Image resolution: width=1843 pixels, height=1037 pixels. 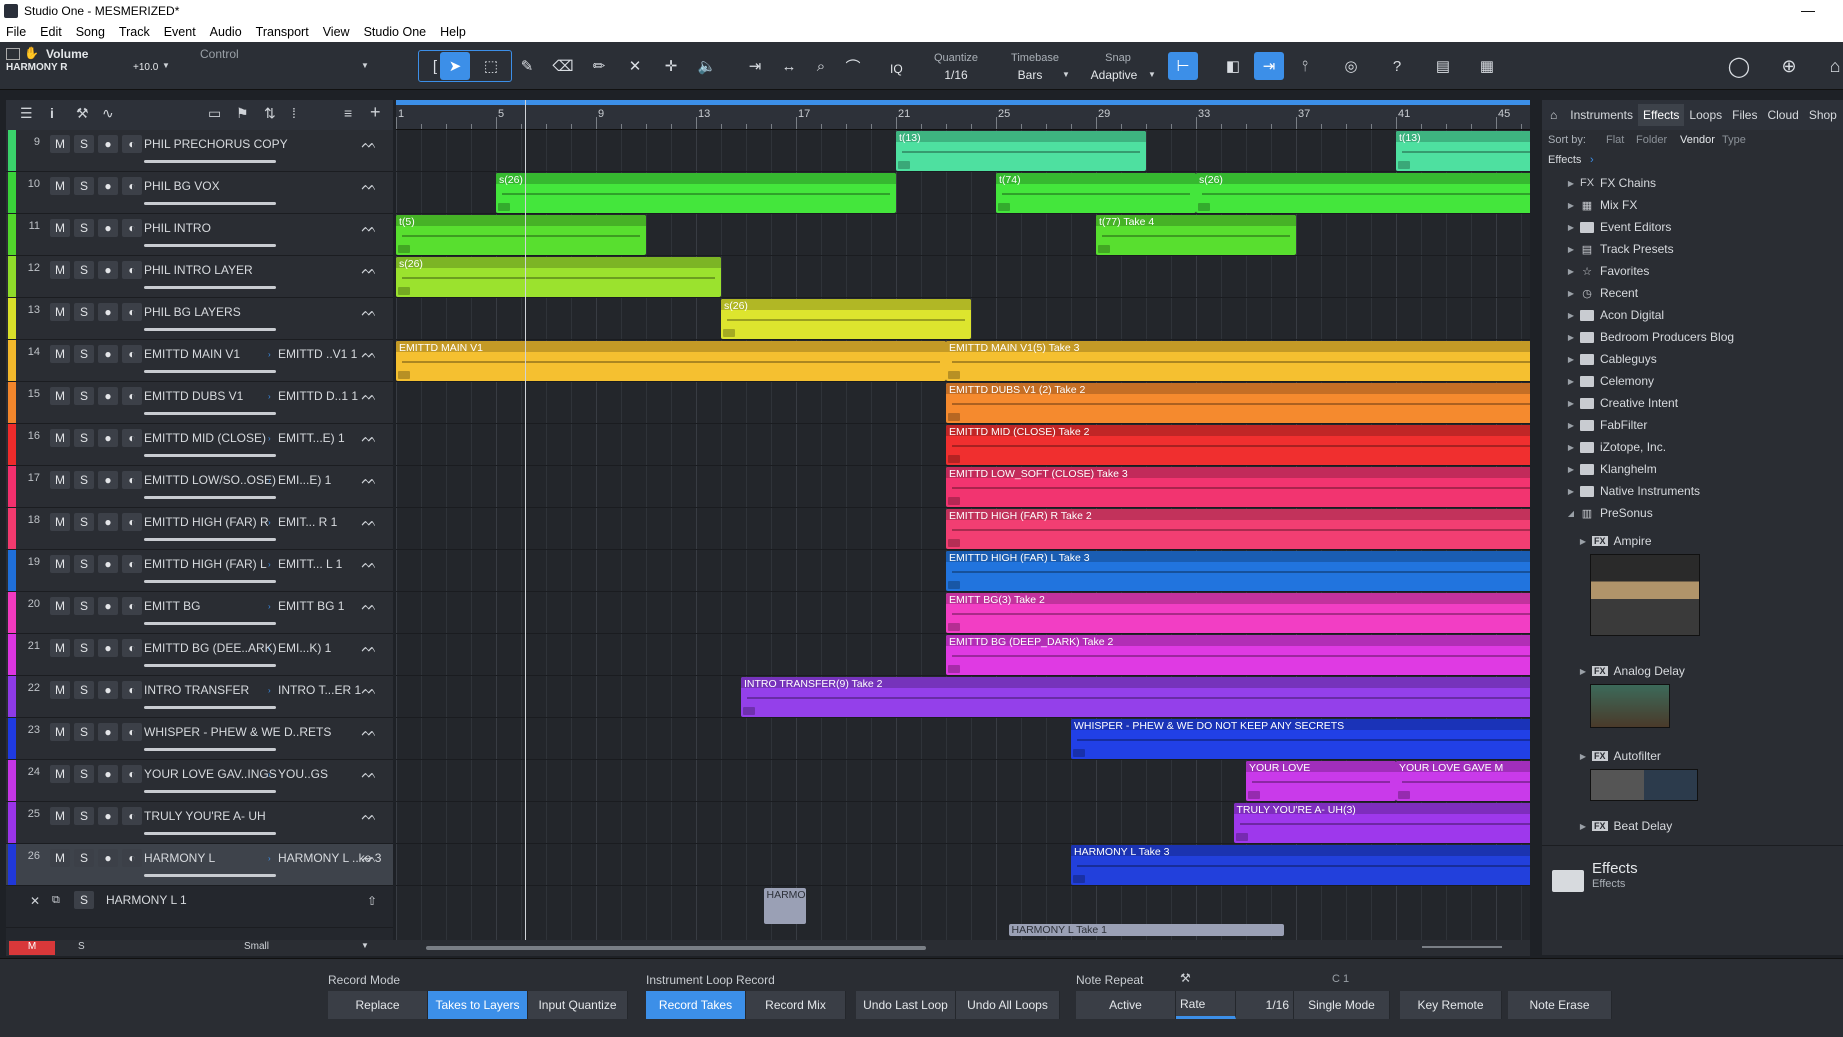 I want to click on browser-tree-item: ▶ Klanghelm, so click(x=1692, y=469).